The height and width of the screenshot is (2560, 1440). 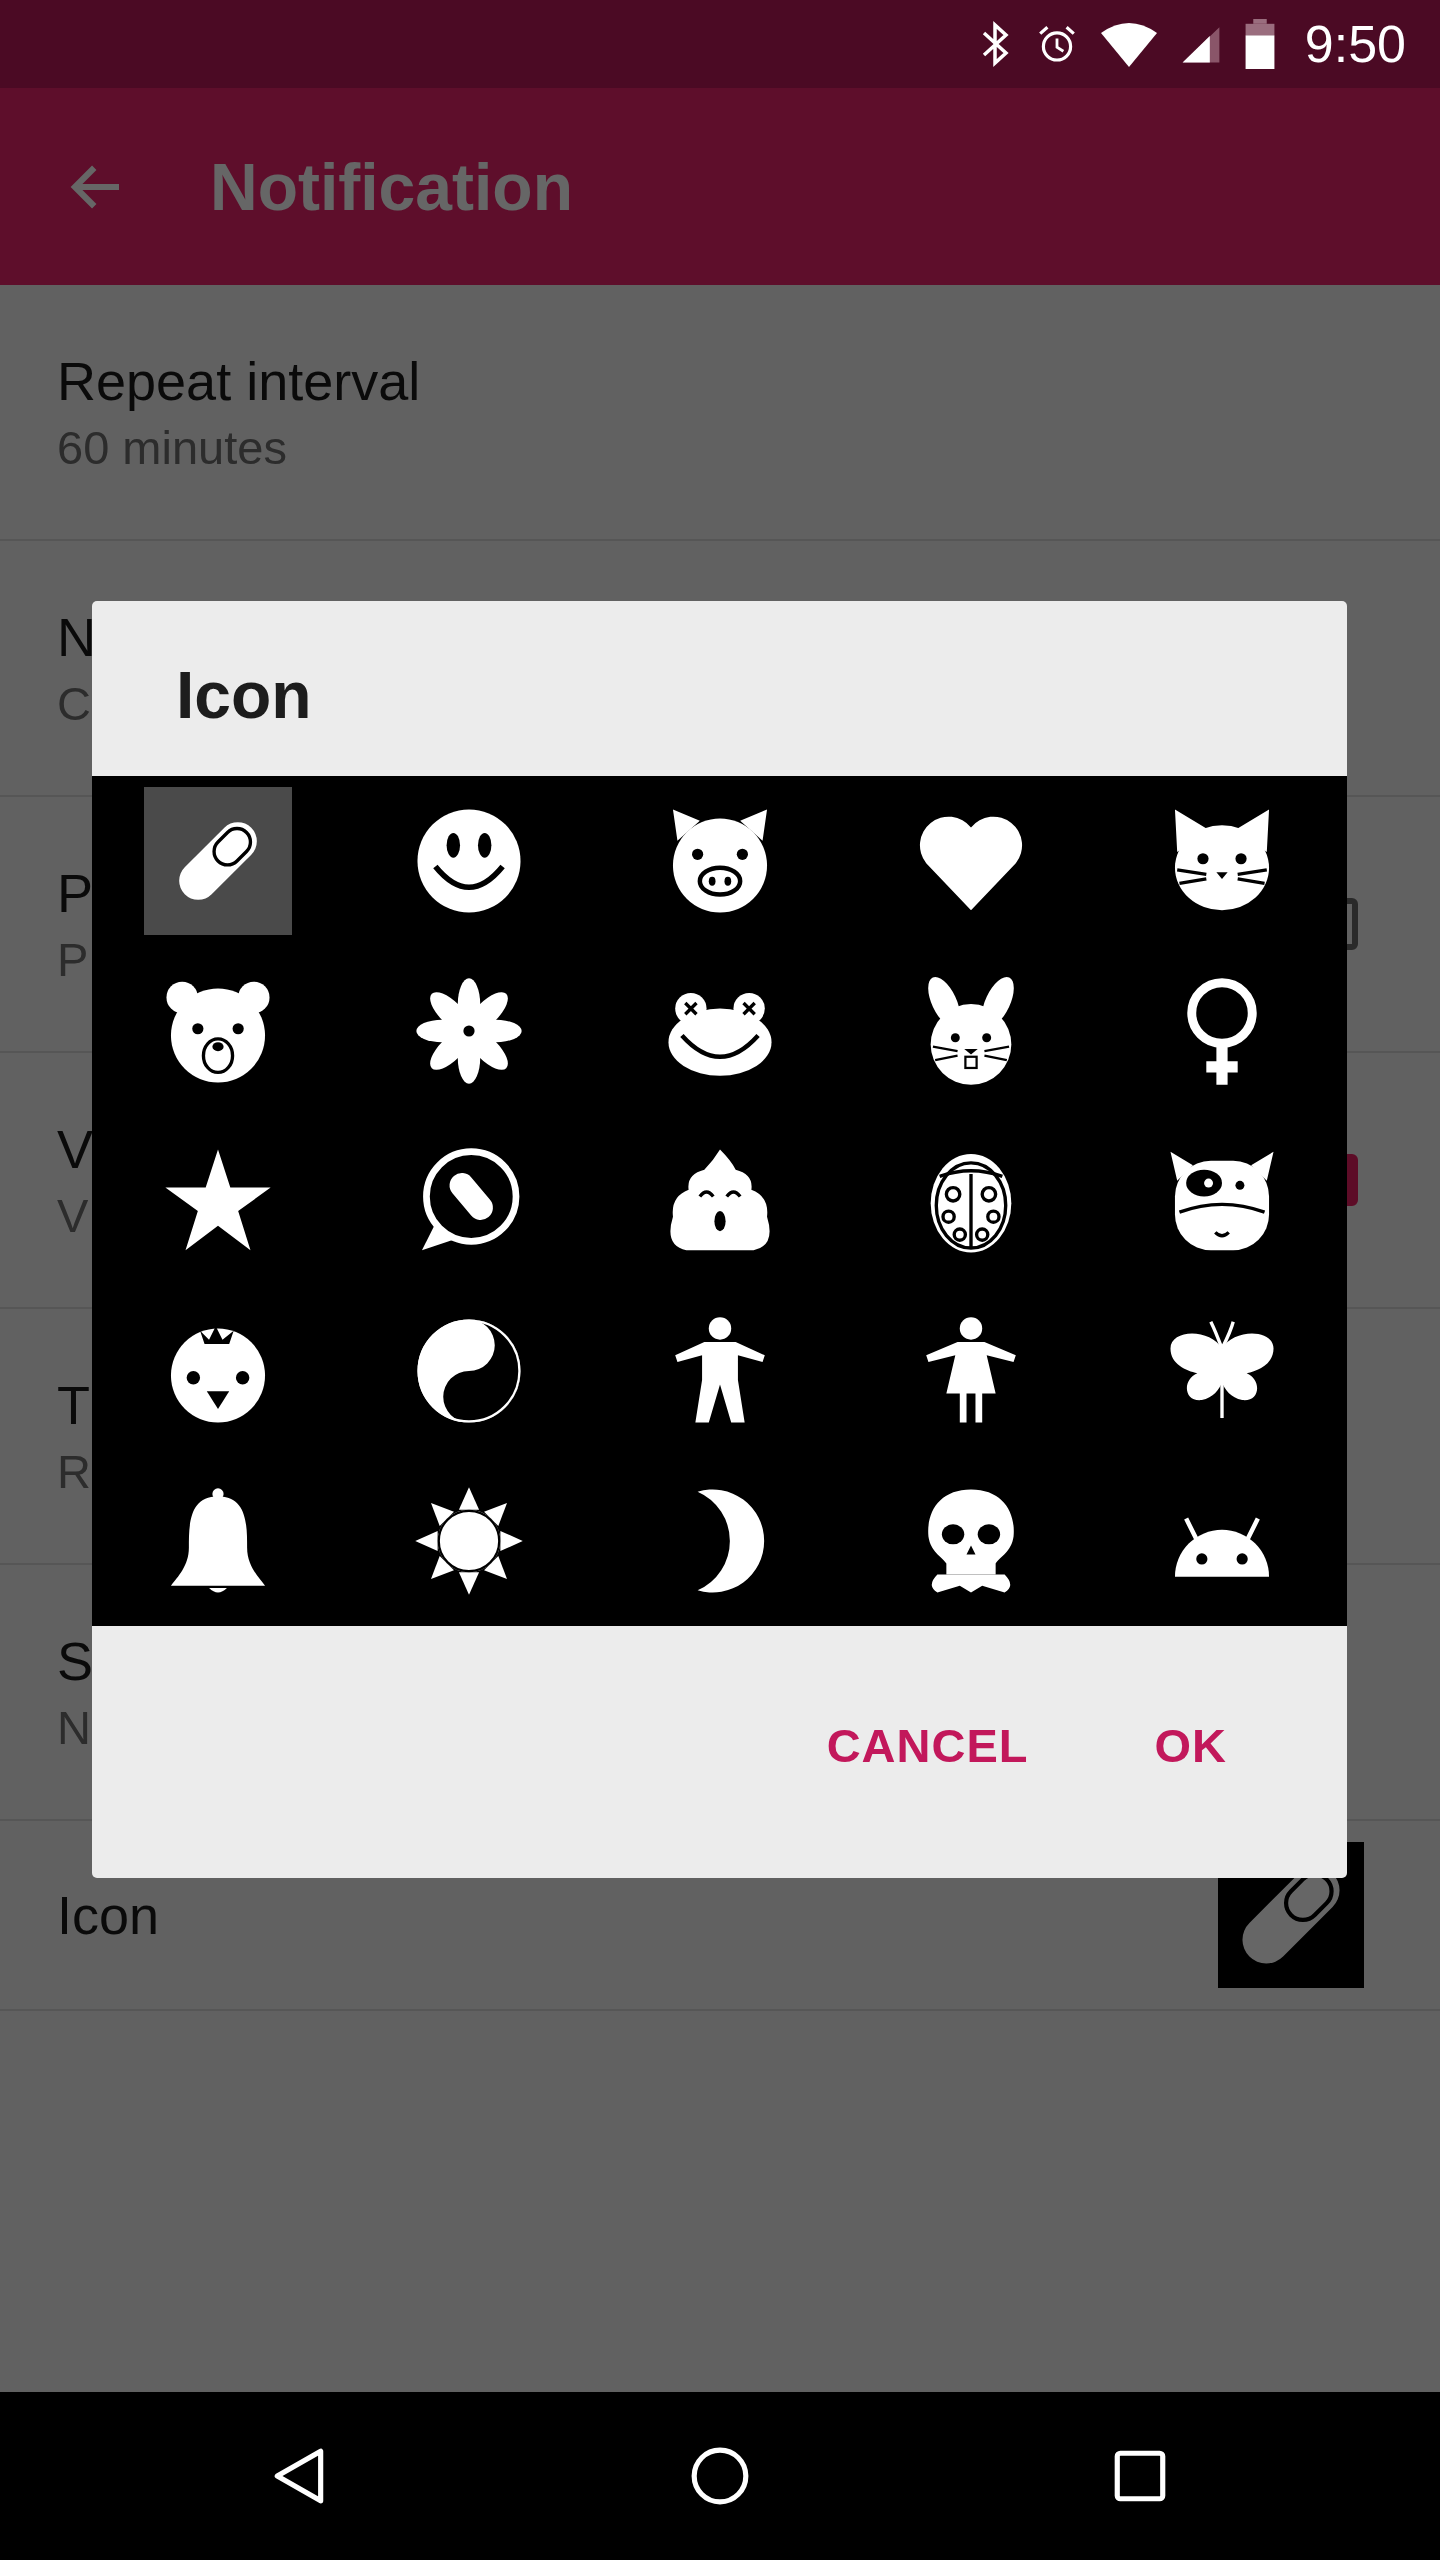 I want to click on home-icon, so click(x=720, y=2476).